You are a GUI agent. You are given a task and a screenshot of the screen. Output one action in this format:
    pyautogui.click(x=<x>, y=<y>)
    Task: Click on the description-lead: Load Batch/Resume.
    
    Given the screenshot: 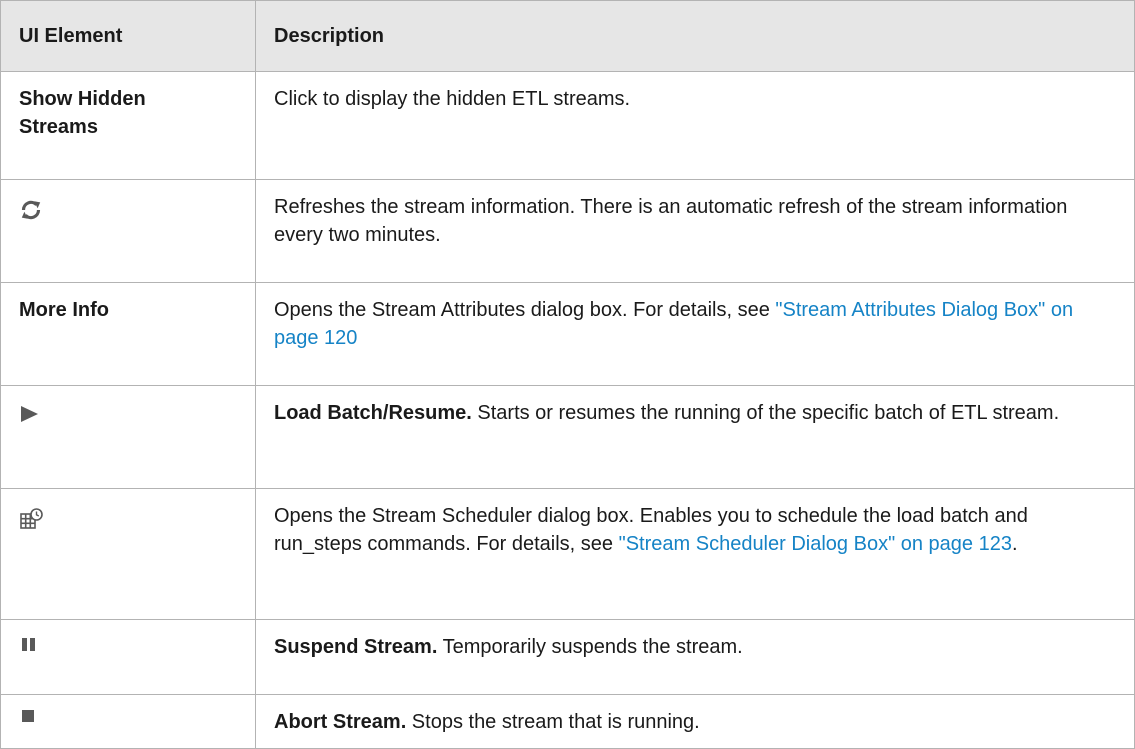 What is the action you would take?
    pyautogui.click(x=373, y=413)
    